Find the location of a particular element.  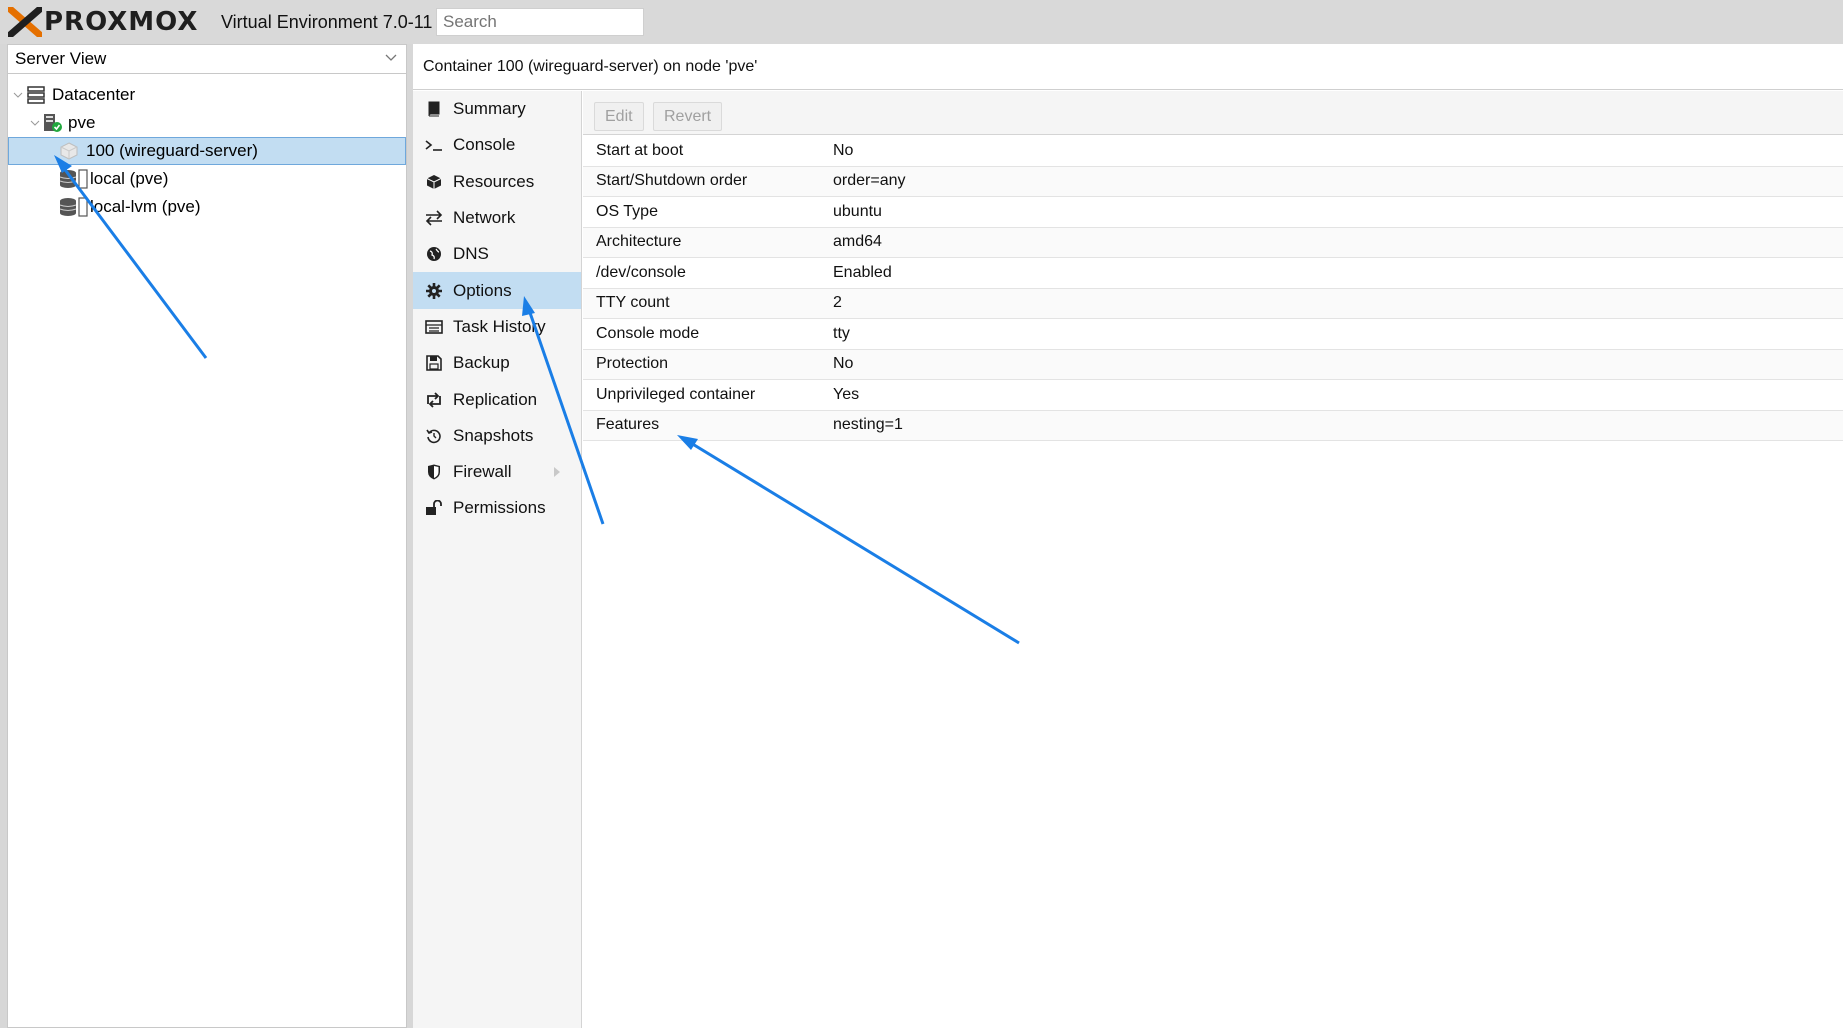

nav-item-label: Replication is located at coordinates (495, 399).